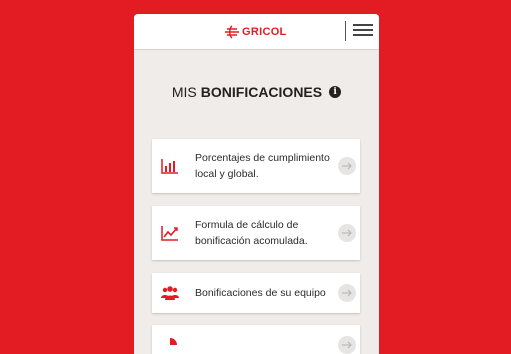 The height and width of the screenshot is (354, 511). What do you see at coordinates (260, 293) in the screenshot?
I see `card-label: Bonificaciones de su equipo` at bounding box center [260, 293].